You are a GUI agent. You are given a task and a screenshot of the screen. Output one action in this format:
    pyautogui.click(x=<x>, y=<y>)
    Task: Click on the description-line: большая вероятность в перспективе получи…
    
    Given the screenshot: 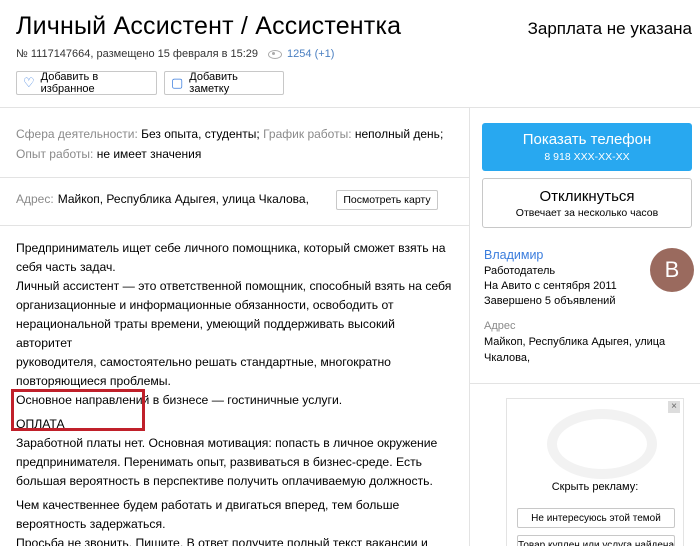 What is the action you would take?
    pyautogui.click(x=224, y=481)
    